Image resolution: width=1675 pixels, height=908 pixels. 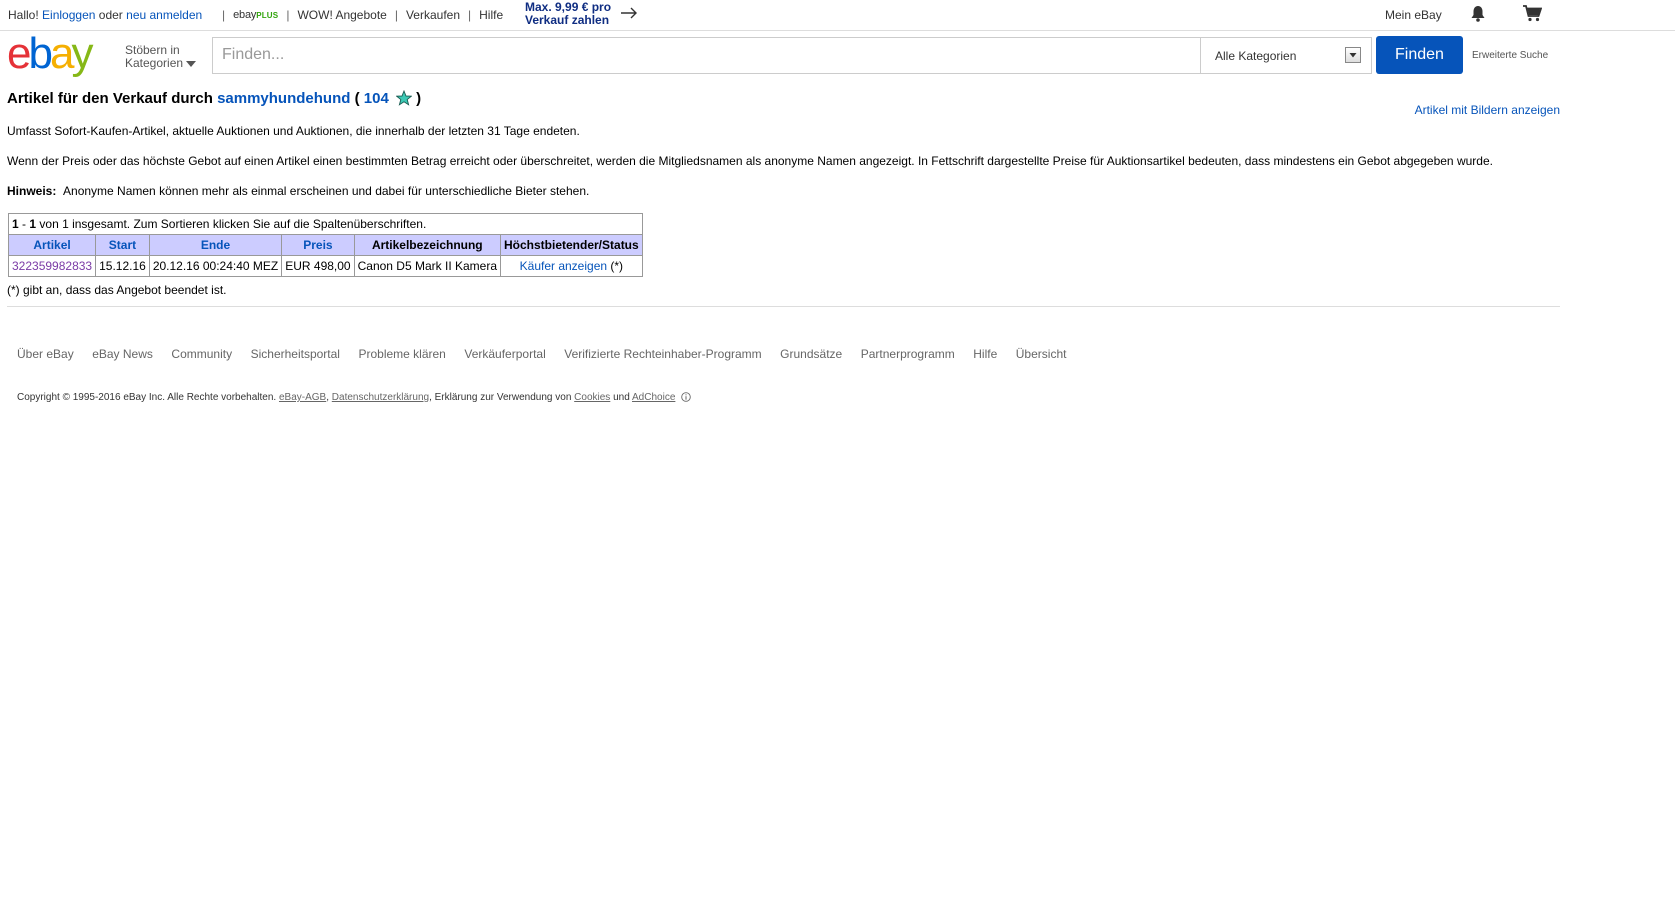 I want to click on browse-categories-button: Stöbern in Kategorien, so click(x=154, y=57).